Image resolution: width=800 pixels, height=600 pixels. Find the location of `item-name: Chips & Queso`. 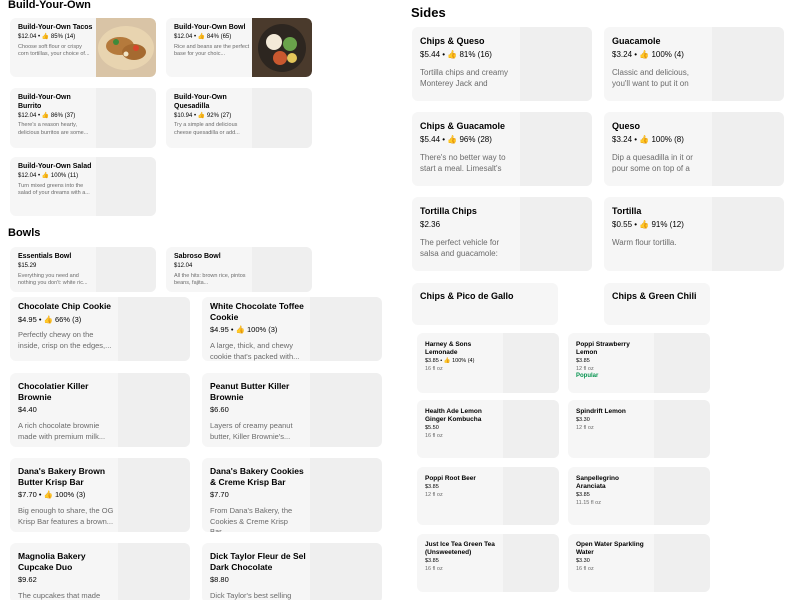

item-name: Chips & Queso is located at coordinates (452, 41).